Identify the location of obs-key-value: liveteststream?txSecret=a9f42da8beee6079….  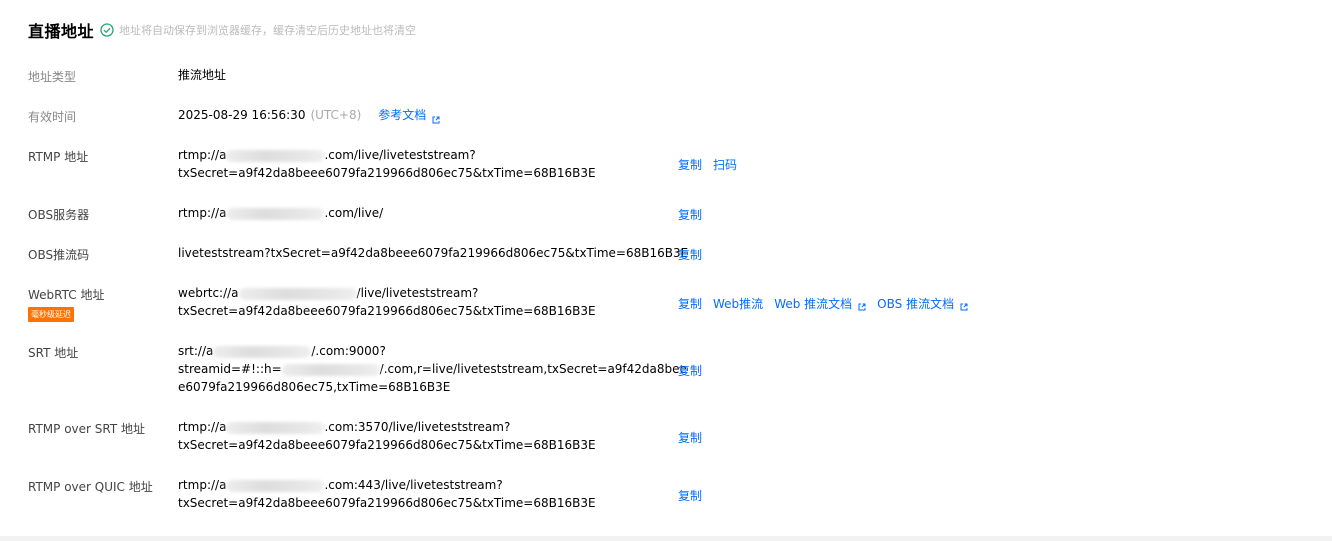
(433, 253).